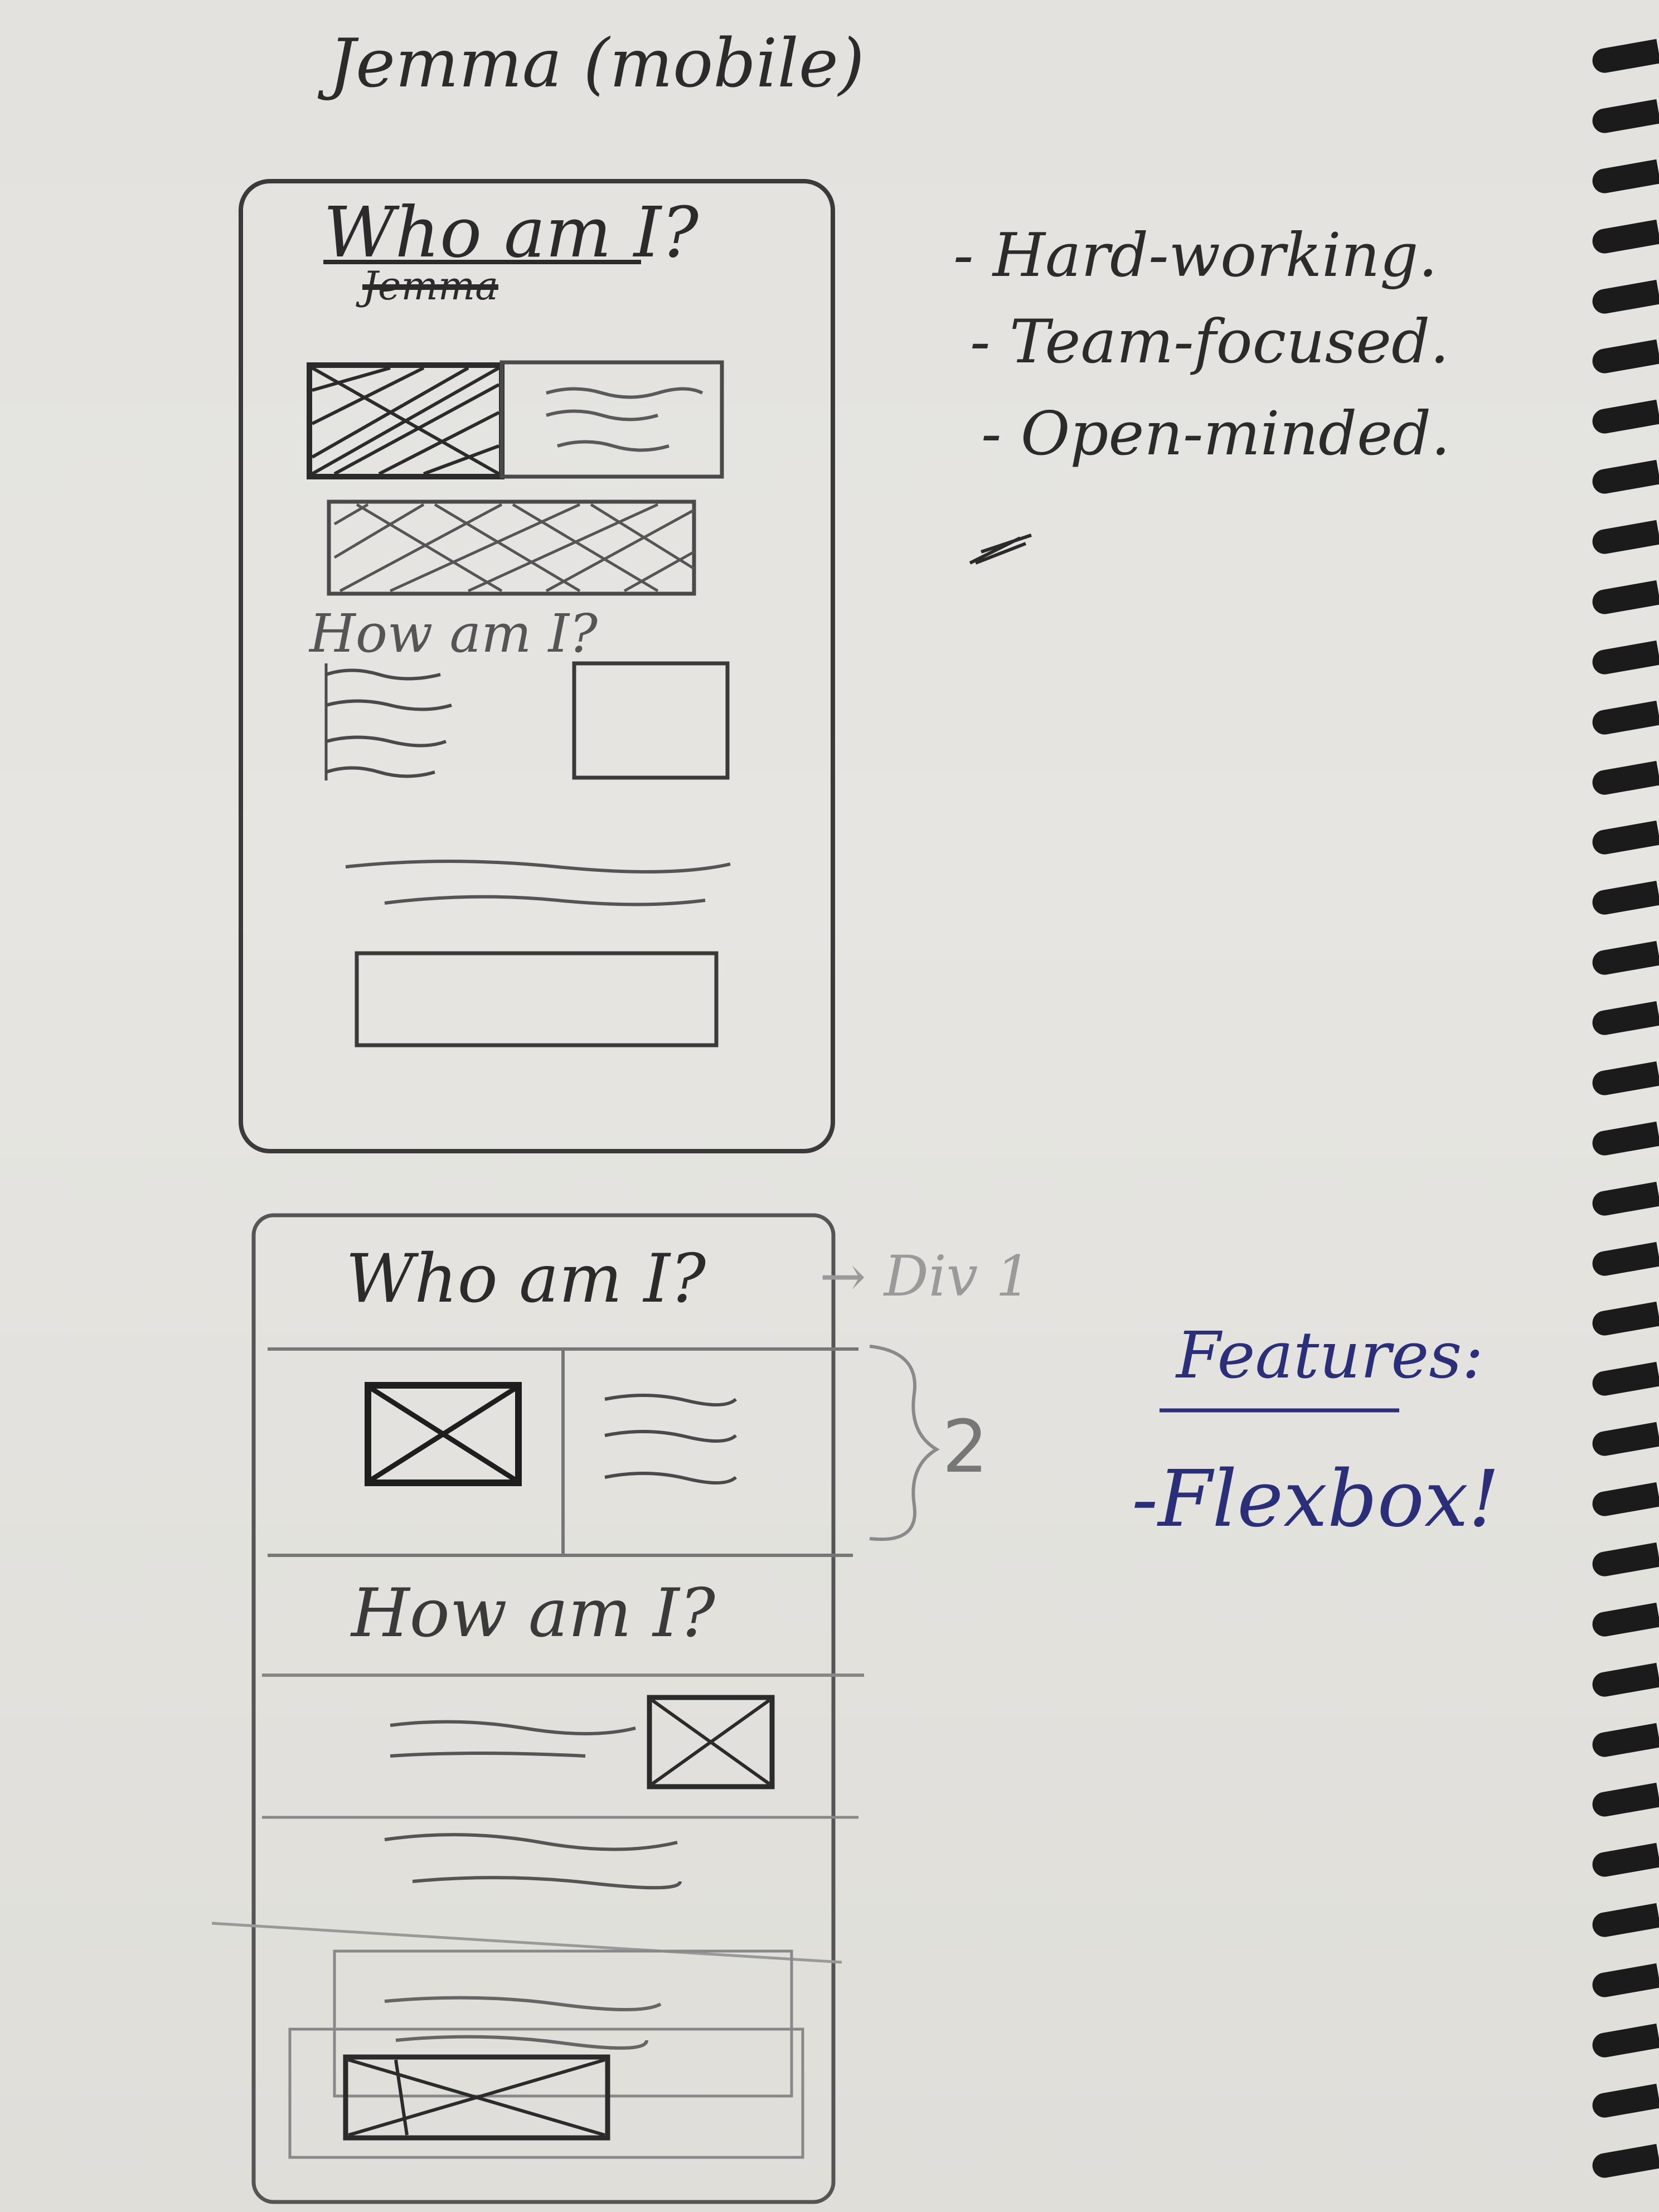  I want to click on layout-heading-who: Who am I?, so click(526, 1279).